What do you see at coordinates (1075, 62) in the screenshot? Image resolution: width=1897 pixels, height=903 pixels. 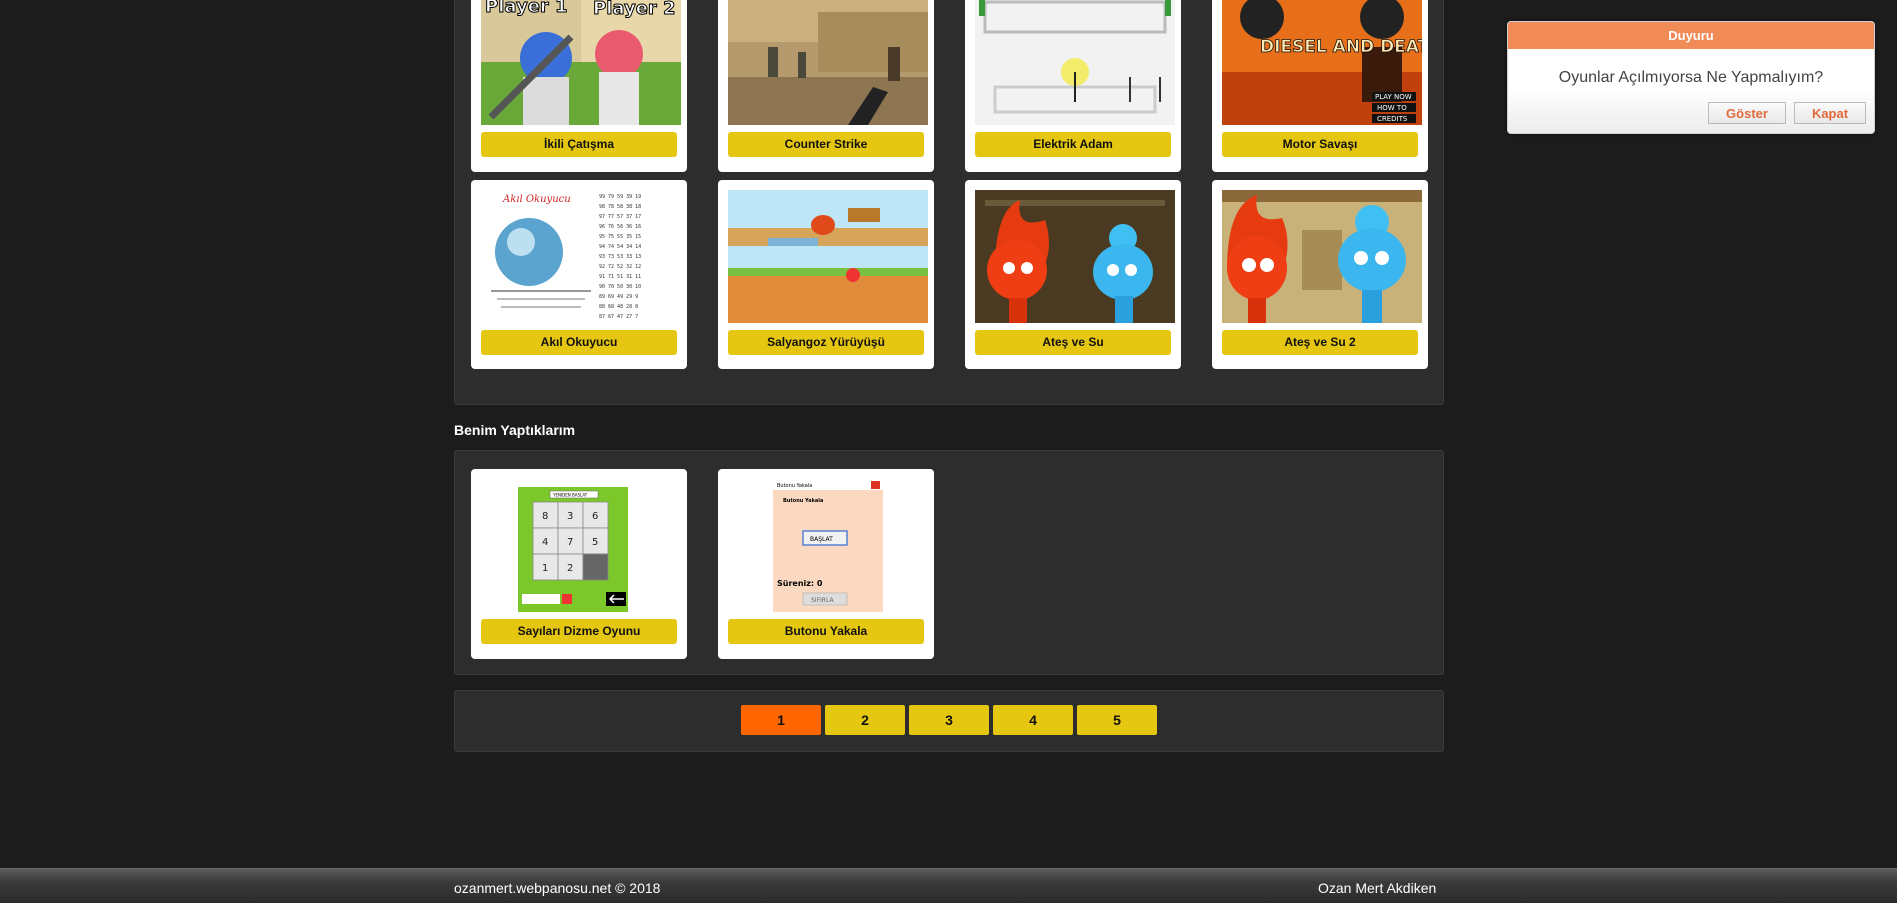 I see `electric-man-thumbnail` at bounding box center [1075, 62].